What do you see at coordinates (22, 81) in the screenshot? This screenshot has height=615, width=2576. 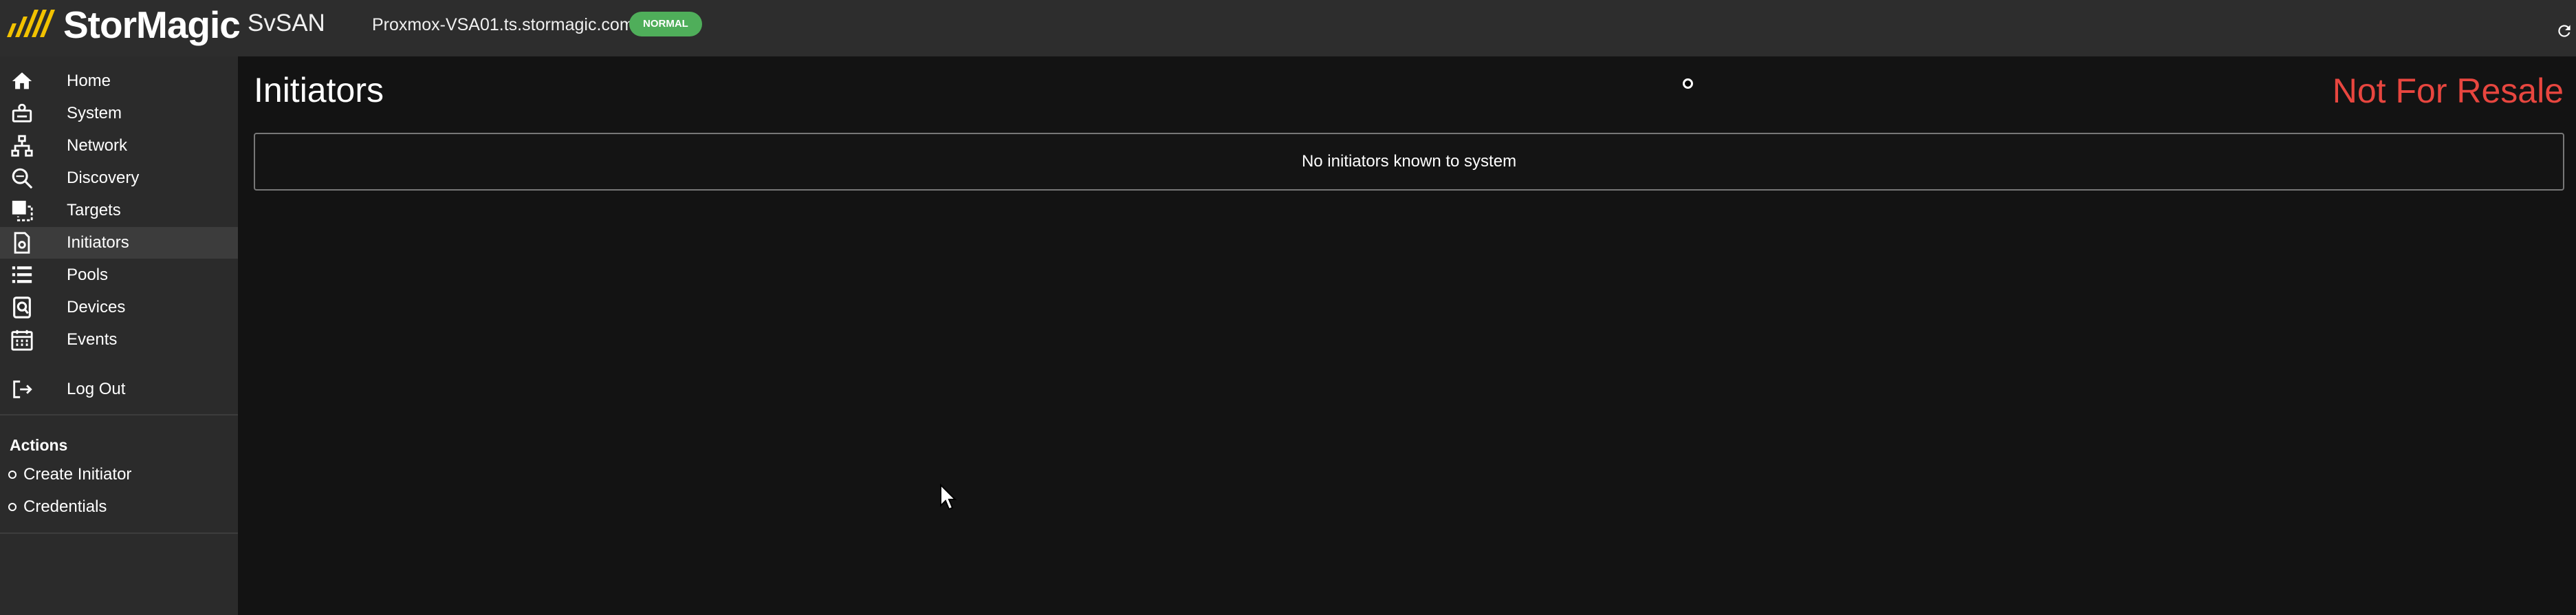 I see `home-icon` at bounding box center [22, 81].